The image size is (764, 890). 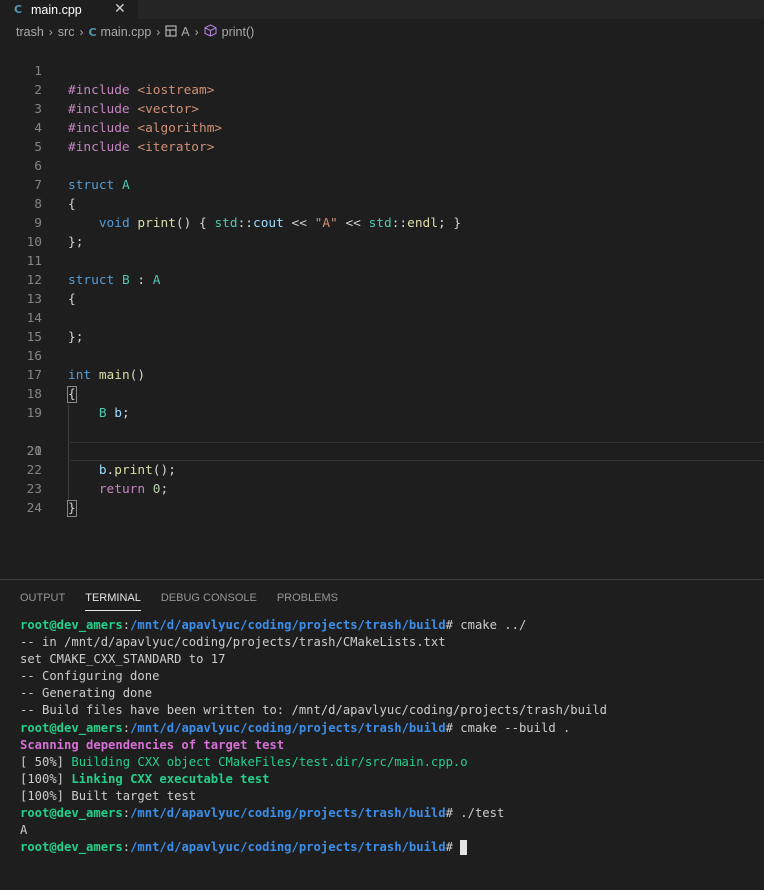 I want to click on struct-icon, so click(x=171, y=32).